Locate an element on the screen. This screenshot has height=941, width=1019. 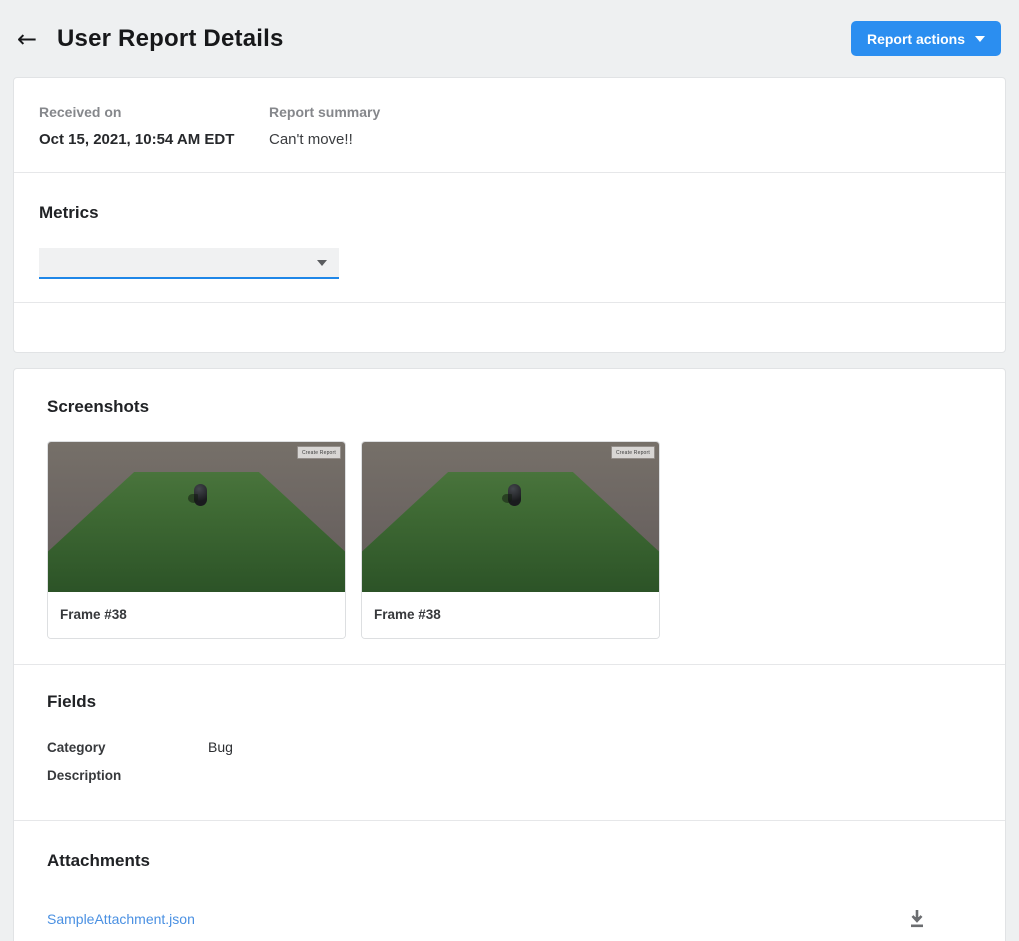
report-actions-button: Report actions is located at coordinates (925, 38).